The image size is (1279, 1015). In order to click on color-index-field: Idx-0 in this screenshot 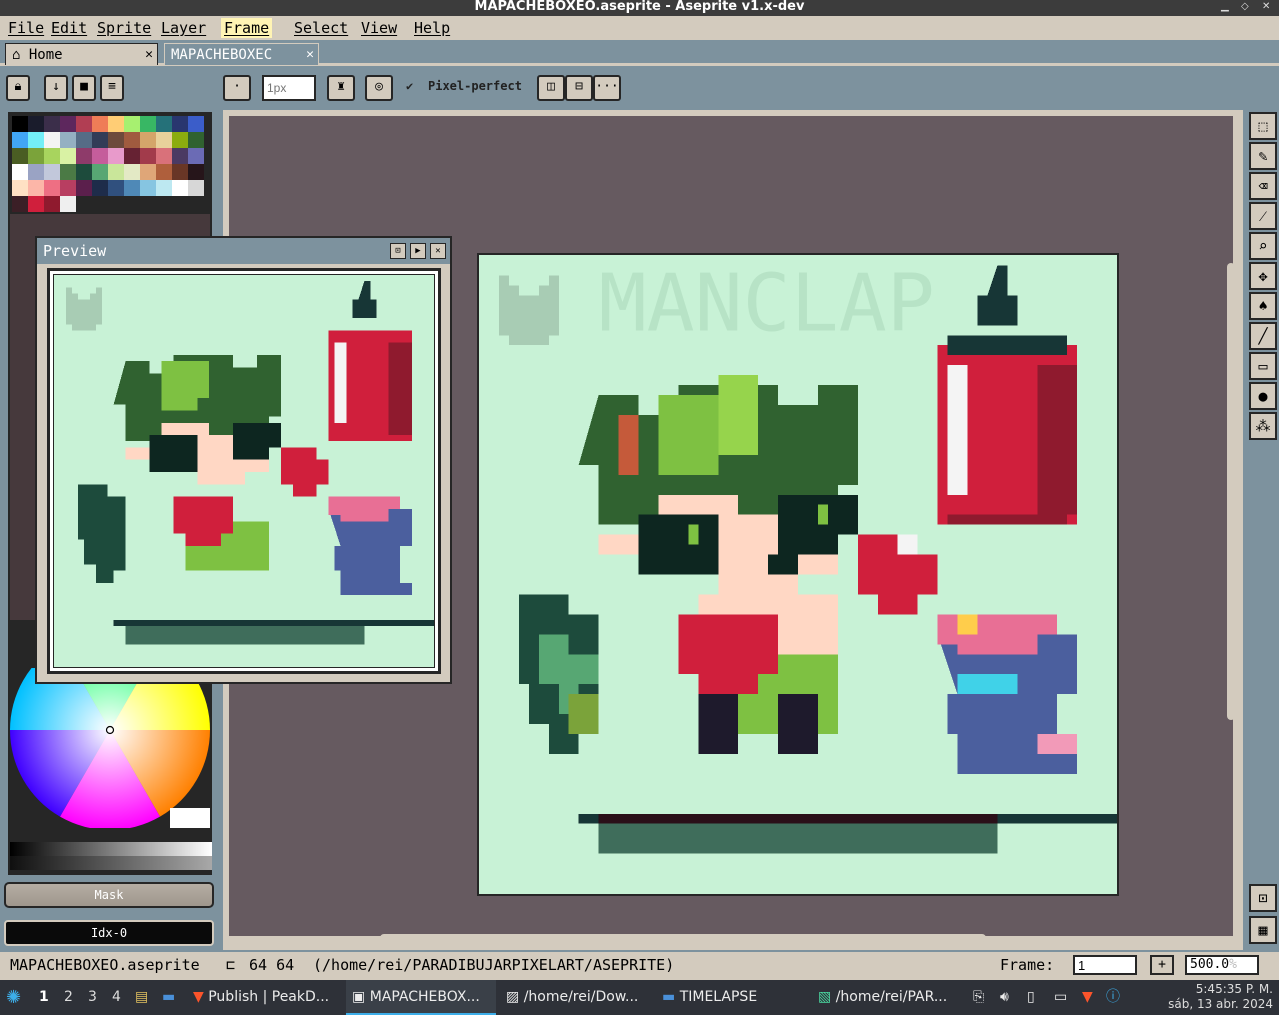, I will do `click(109, 933)`.